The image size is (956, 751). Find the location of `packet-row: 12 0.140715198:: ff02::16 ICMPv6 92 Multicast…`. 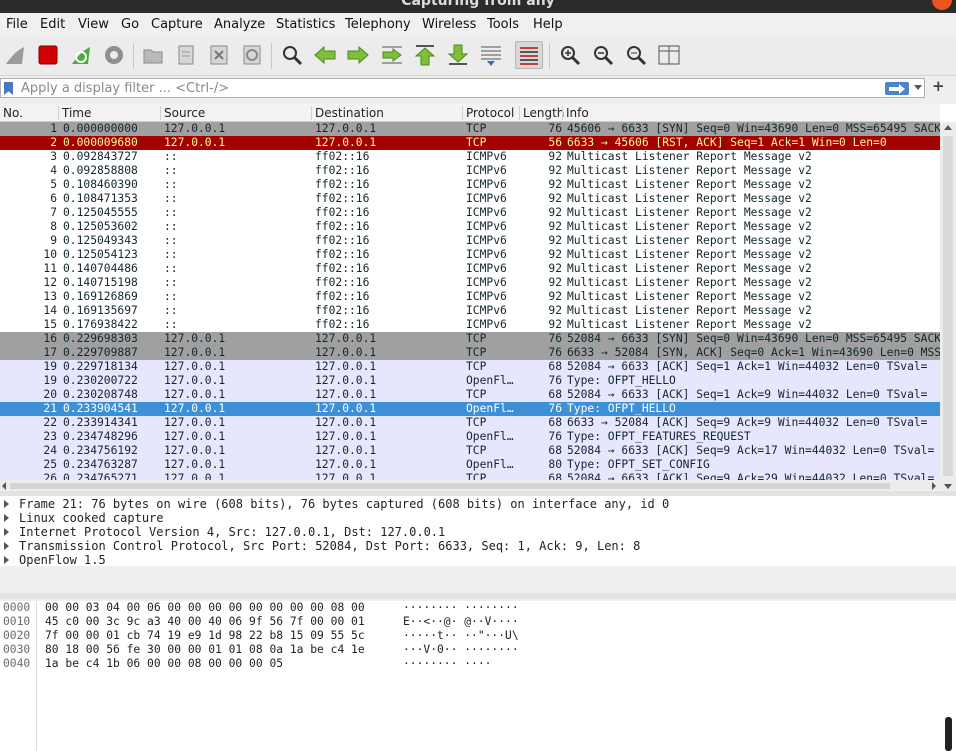

packet-row: 12 0.140715198:: ff02::16 ICMPv6 92 Multicast… is located at coordinates (470, 283).